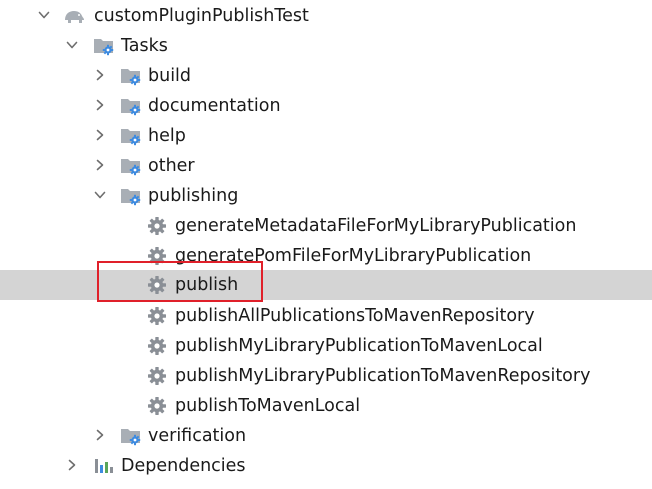 The image size is (652, 489). What do you see at coordinates (183, 466) in the screenshot?
I see `dependencies-label: Dependencies` at bounding box center [183, 466].